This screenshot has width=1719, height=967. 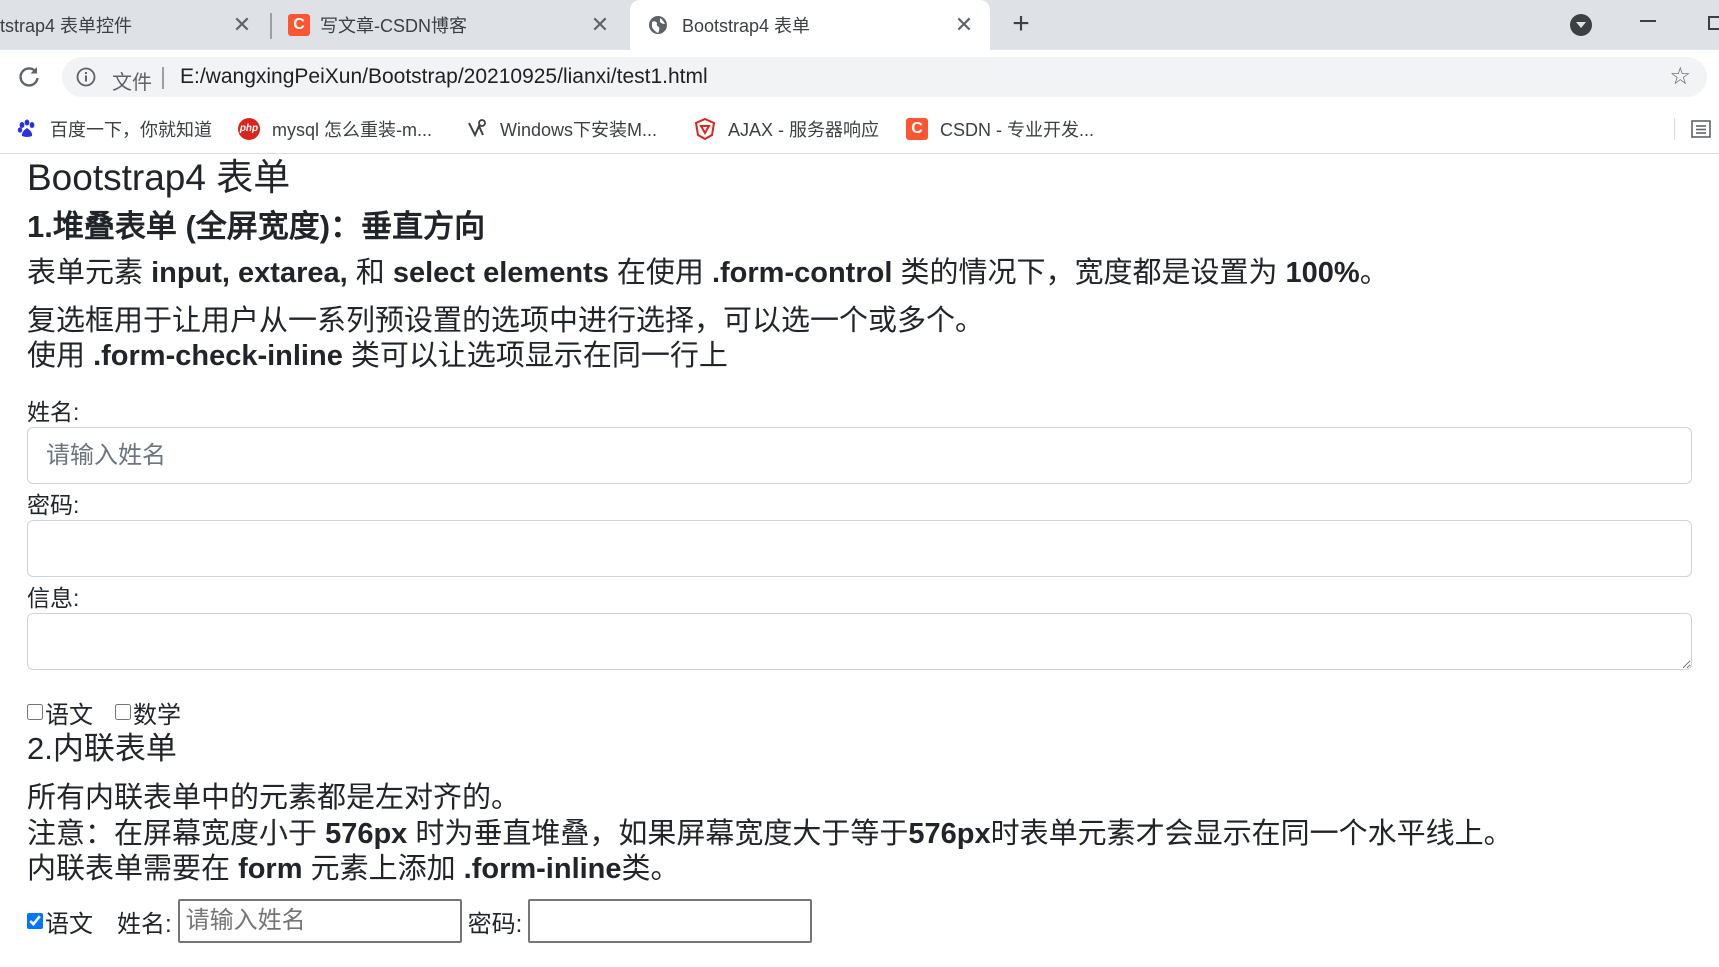 I want to click on checkbox-math: 数学, so click(x=148, y=712).